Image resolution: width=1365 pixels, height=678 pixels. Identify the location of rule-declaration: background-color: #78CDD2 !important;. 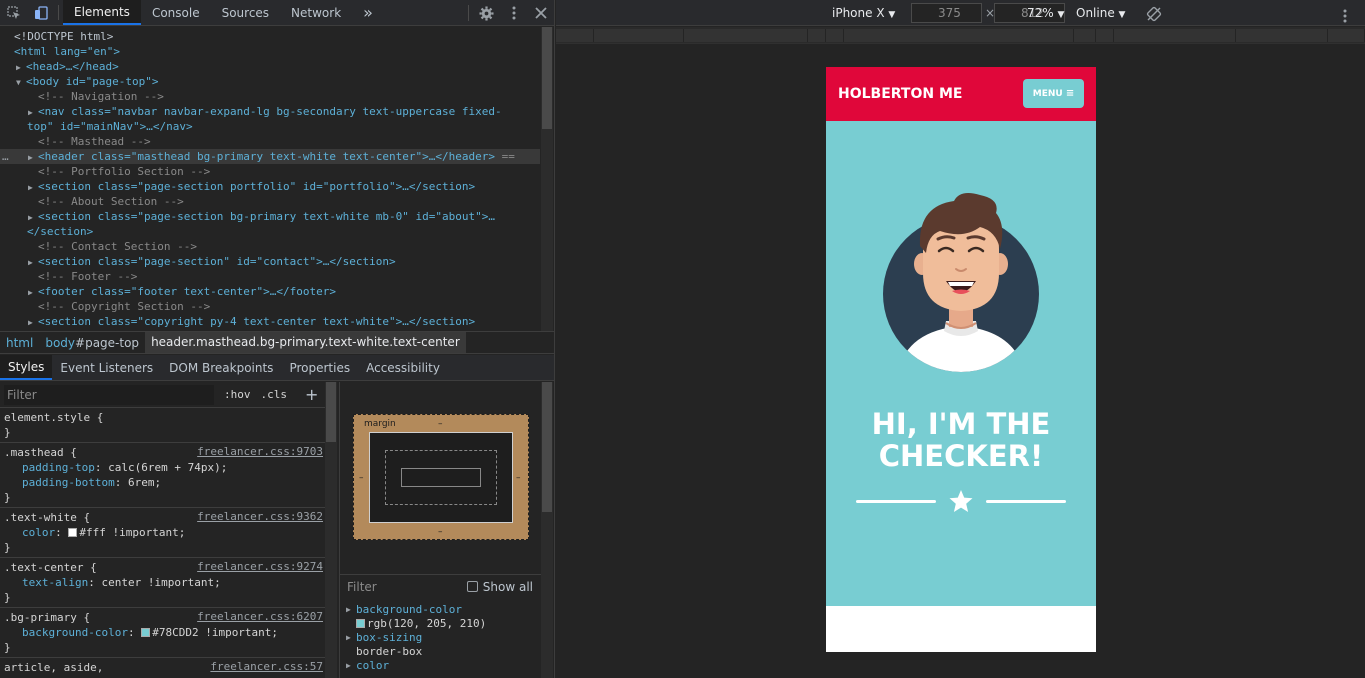
(162, 632).